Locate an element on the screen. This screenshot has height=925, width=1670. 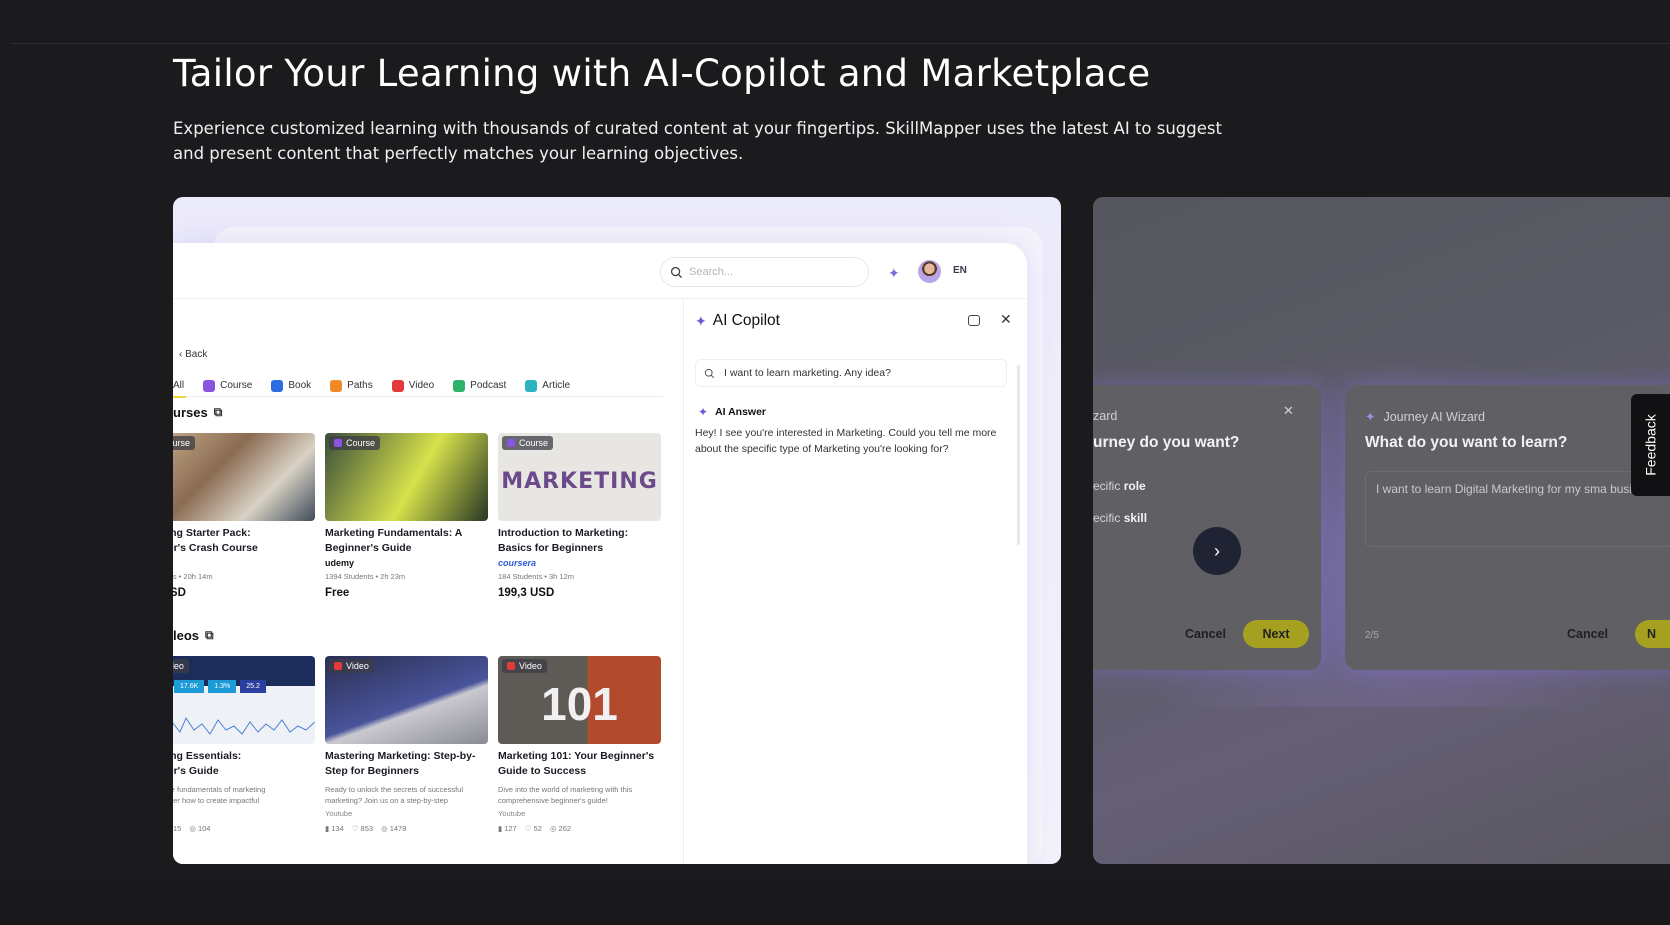
line-graph-icon is located at coordinates (244, 725).